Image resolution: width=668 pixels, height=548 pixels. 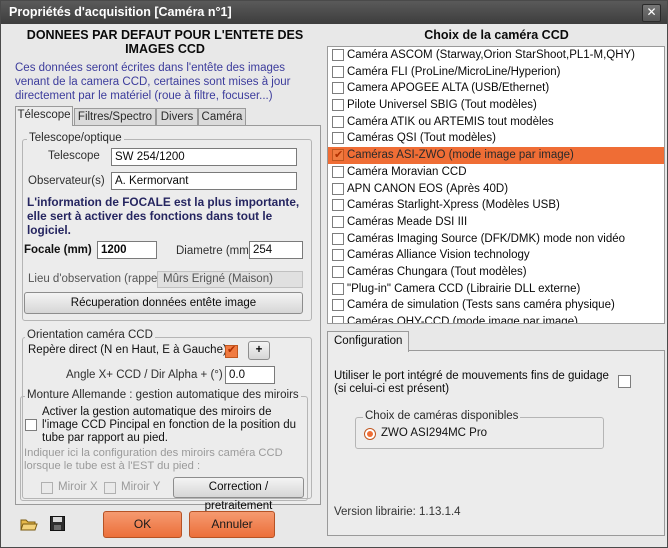 I want to click on camera-label: Caméras Starlight-Xpress (Modèles USB), so click(x=453, y=205).